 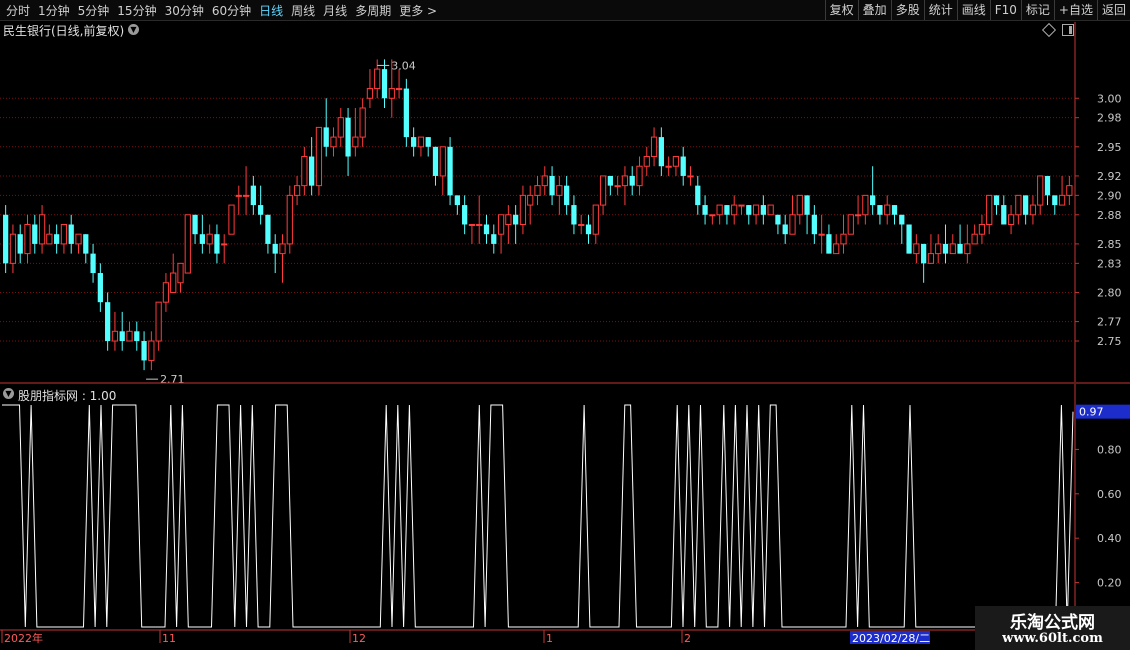 What do you see at coordinates (1109, 263) in the screenshot?
I see `main-y-tick-label: 2.83` at bounding box center [1109, 263].